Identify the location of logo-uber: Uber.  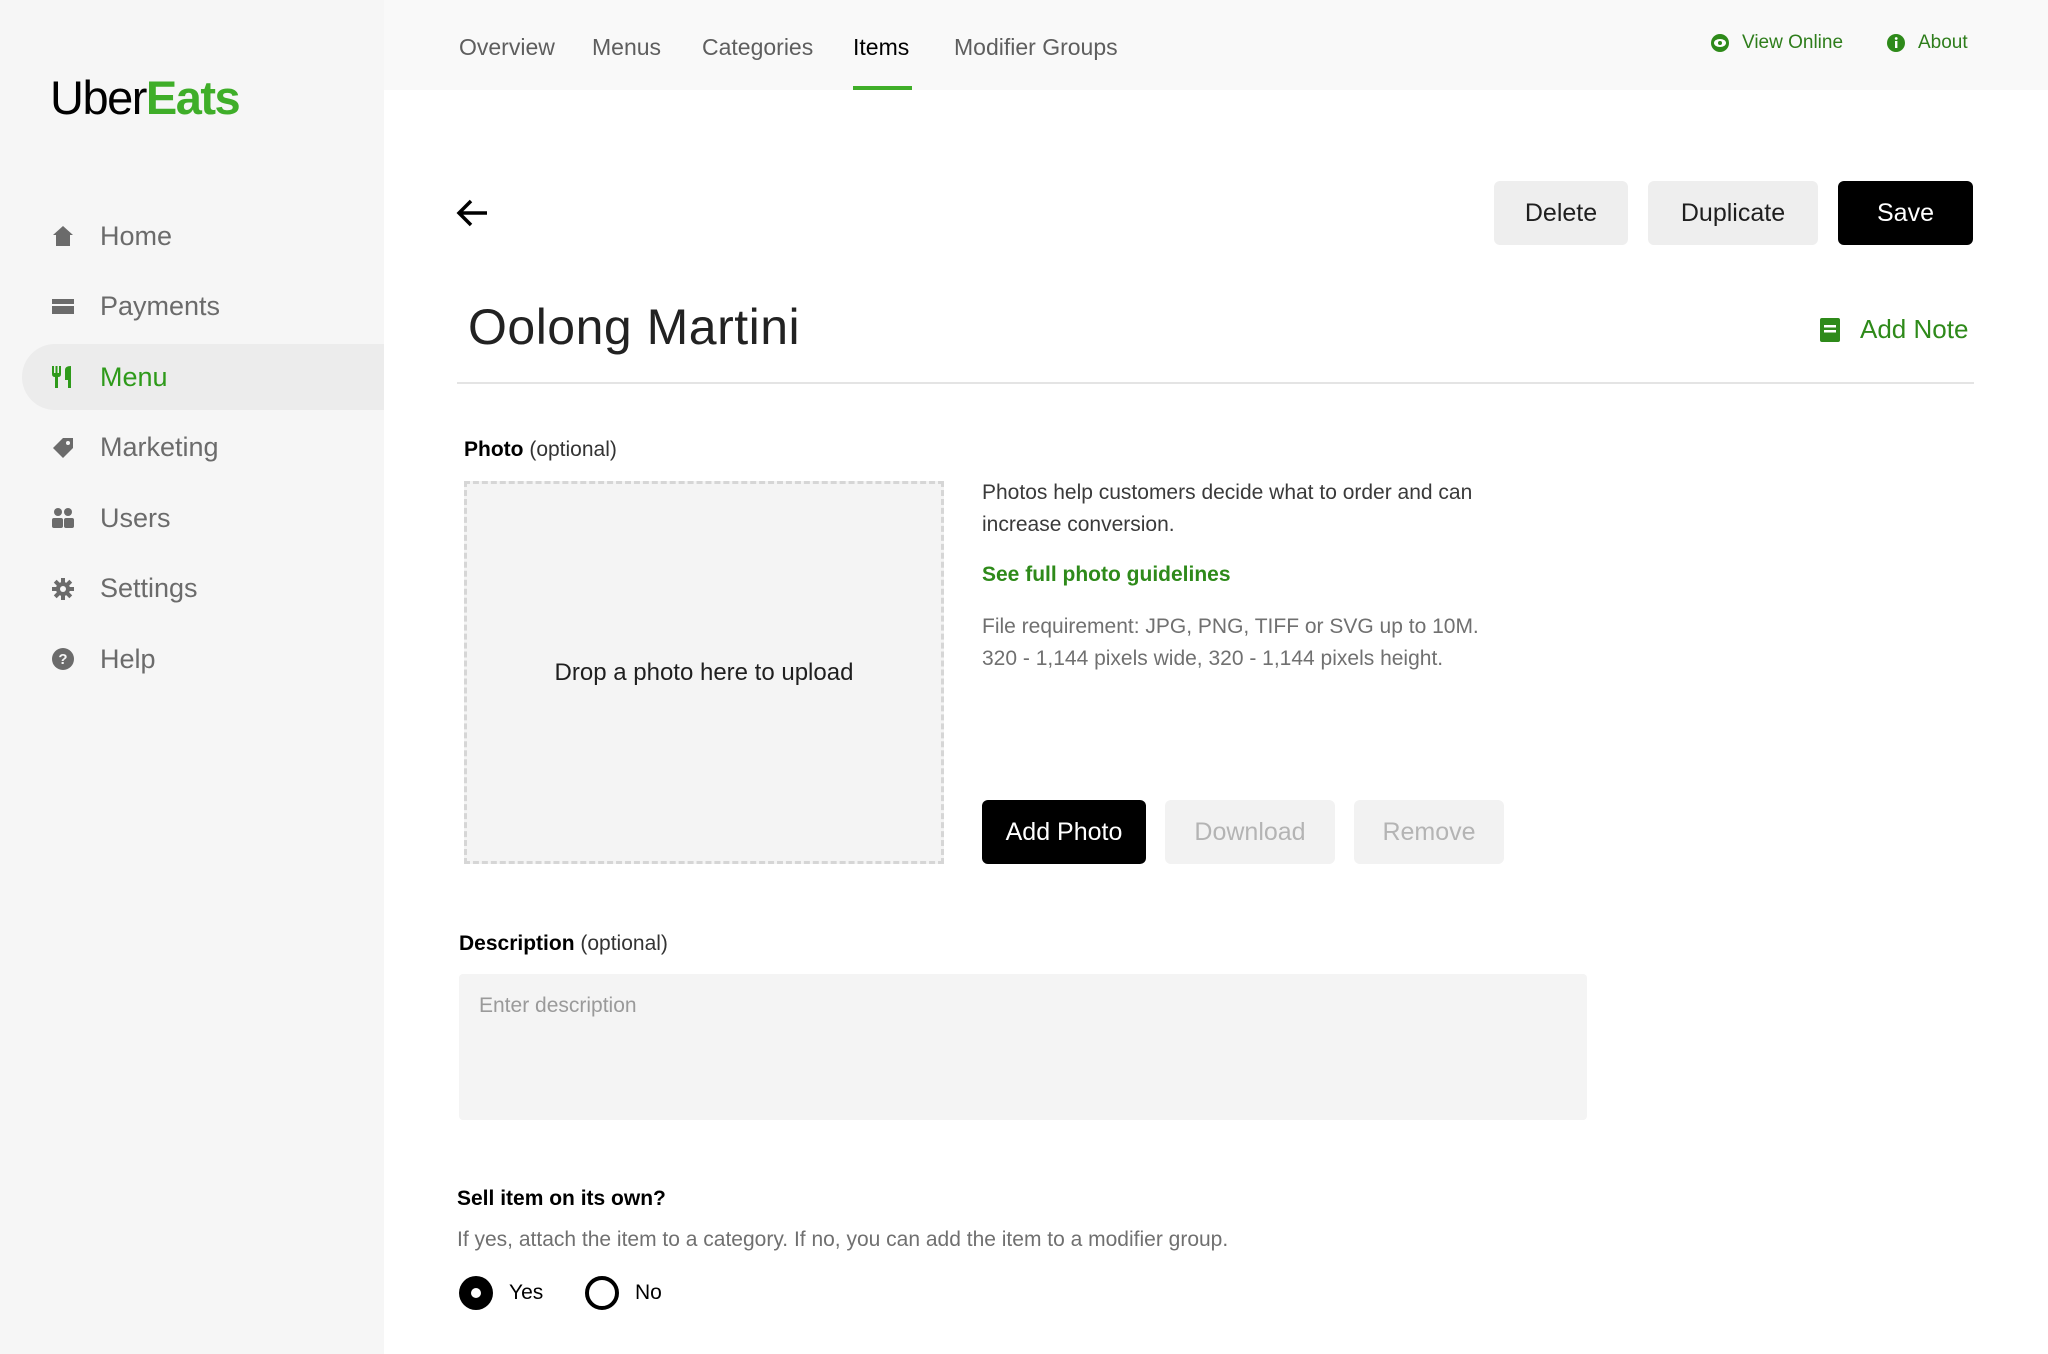
(98, 97).